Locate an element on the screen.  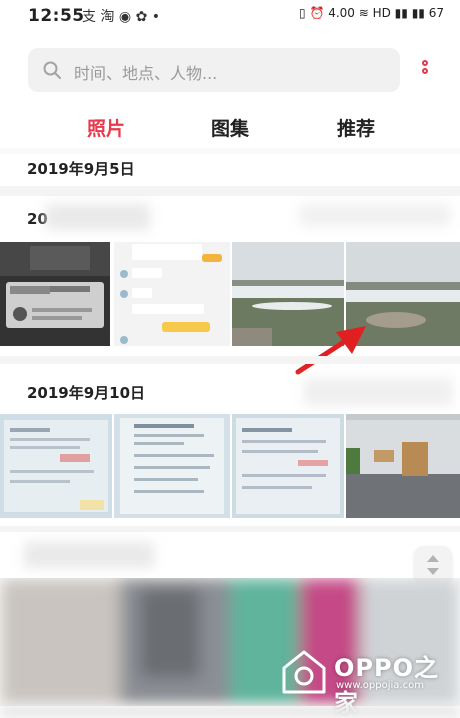
photo-warehouse is located at coordinates (403, 466).